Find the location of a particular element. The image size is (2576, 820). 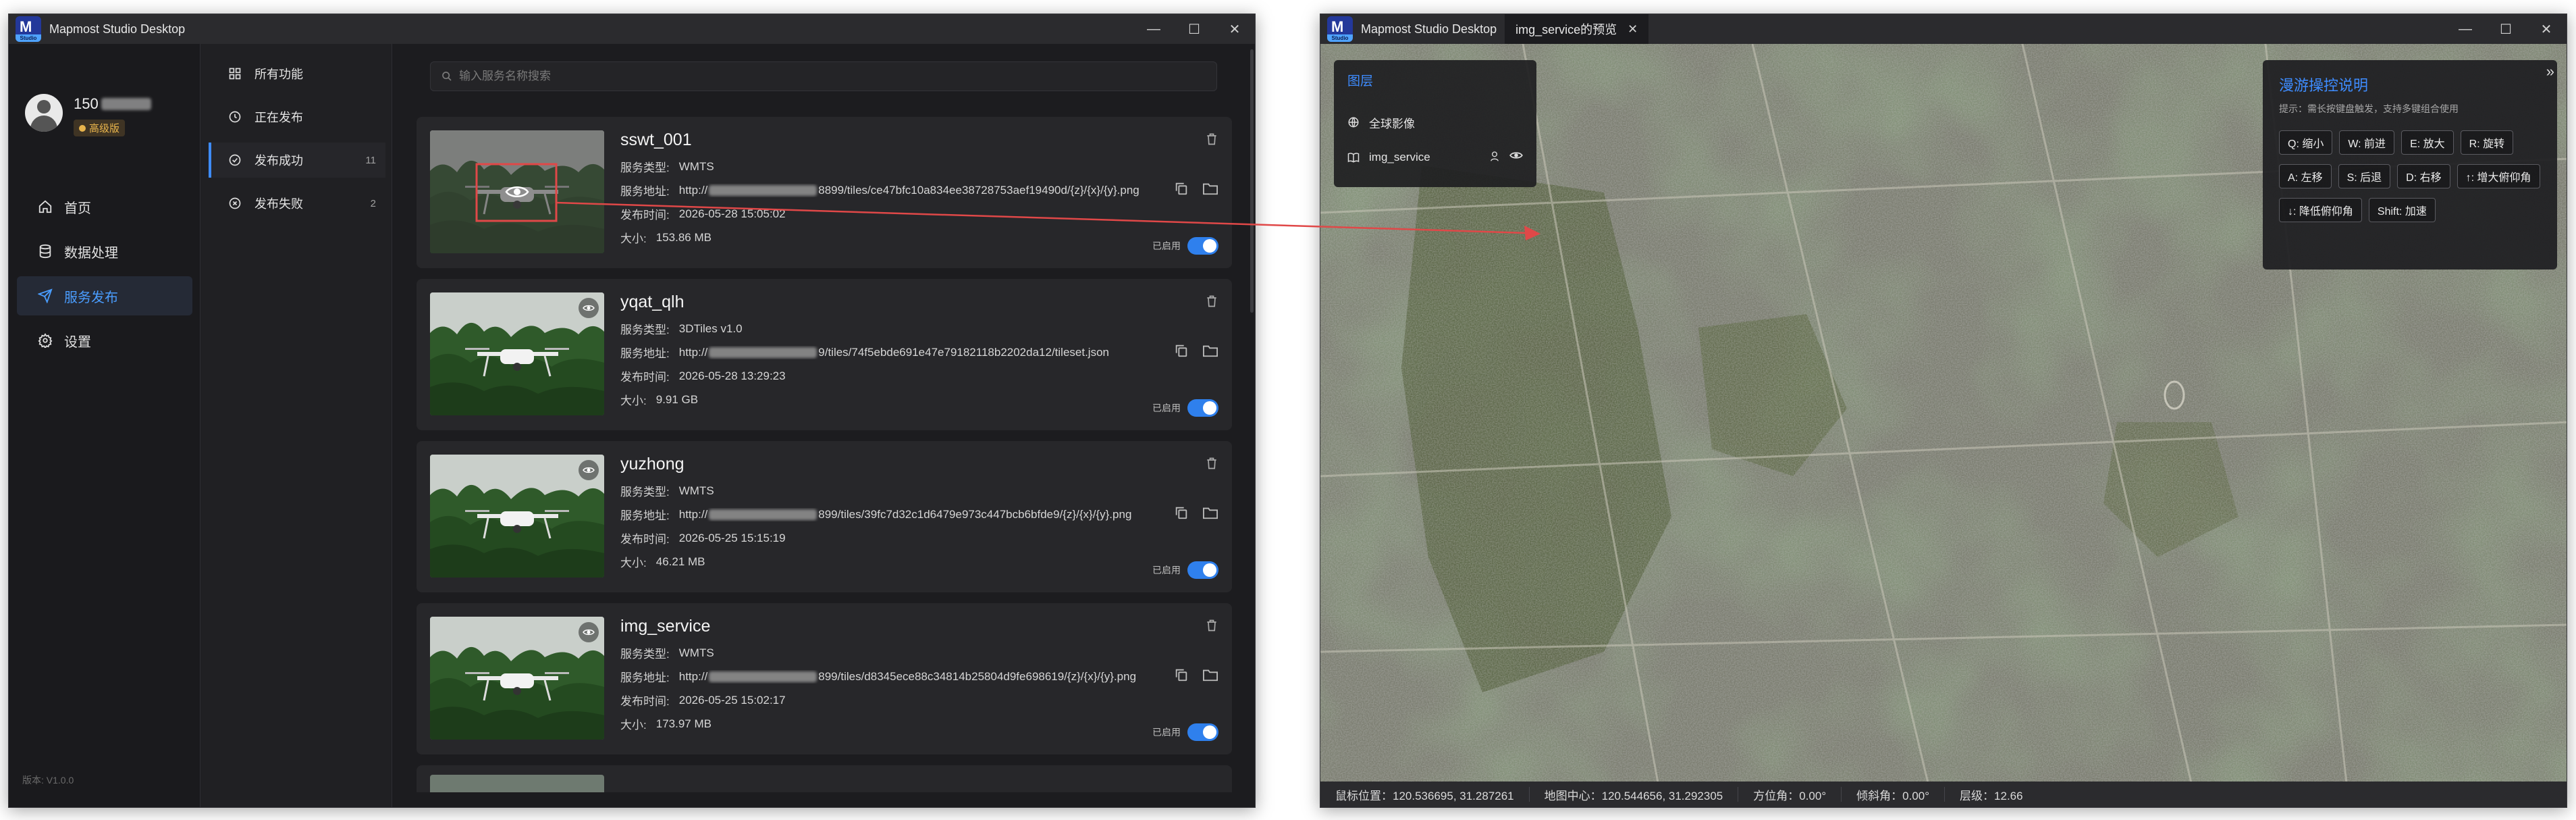

tab-preview: img_service的预览 ✕ is located at coordinates (1577, 29).